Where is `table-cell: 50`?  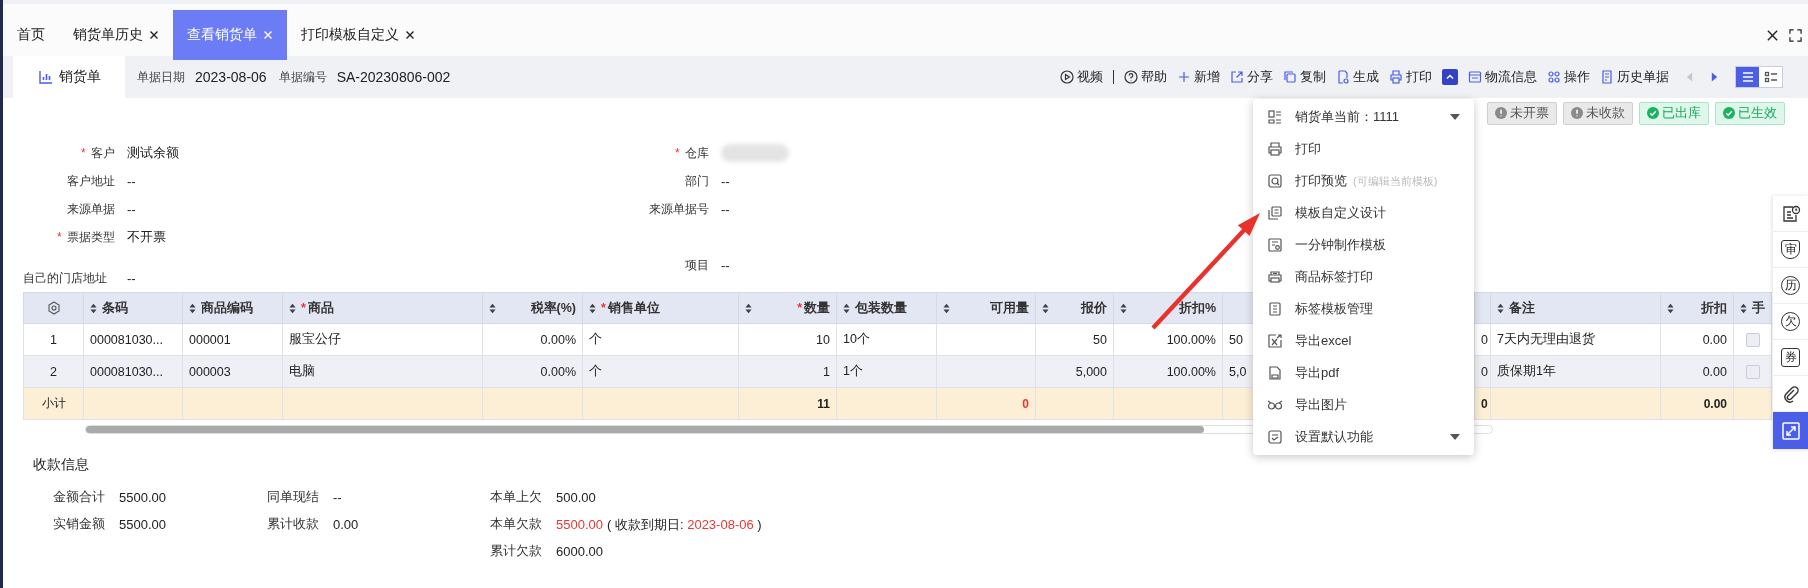
table-cell: 50 is located at coordinates (1074, 339).